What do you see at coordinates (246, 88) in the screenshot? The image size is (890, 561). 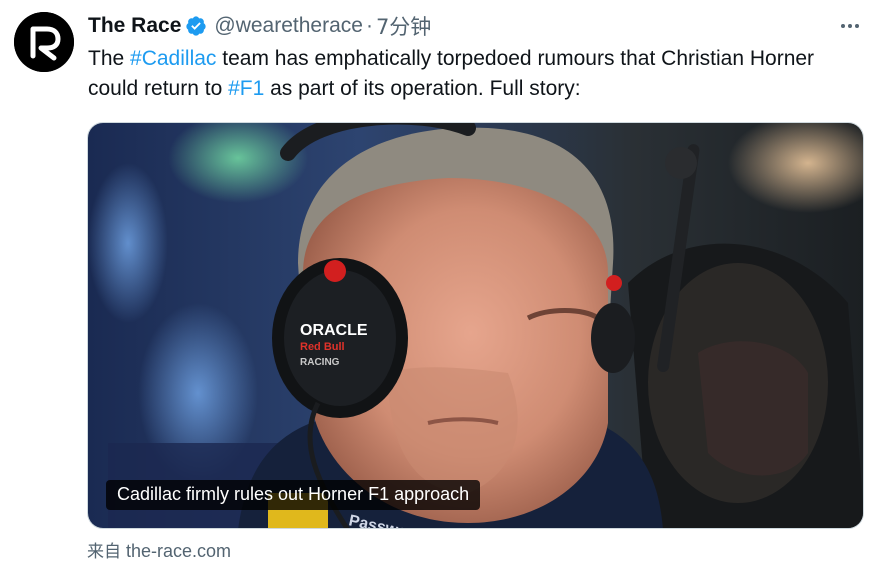 I see `hashtag-f1: #F1` at bounding box center [246, 88].